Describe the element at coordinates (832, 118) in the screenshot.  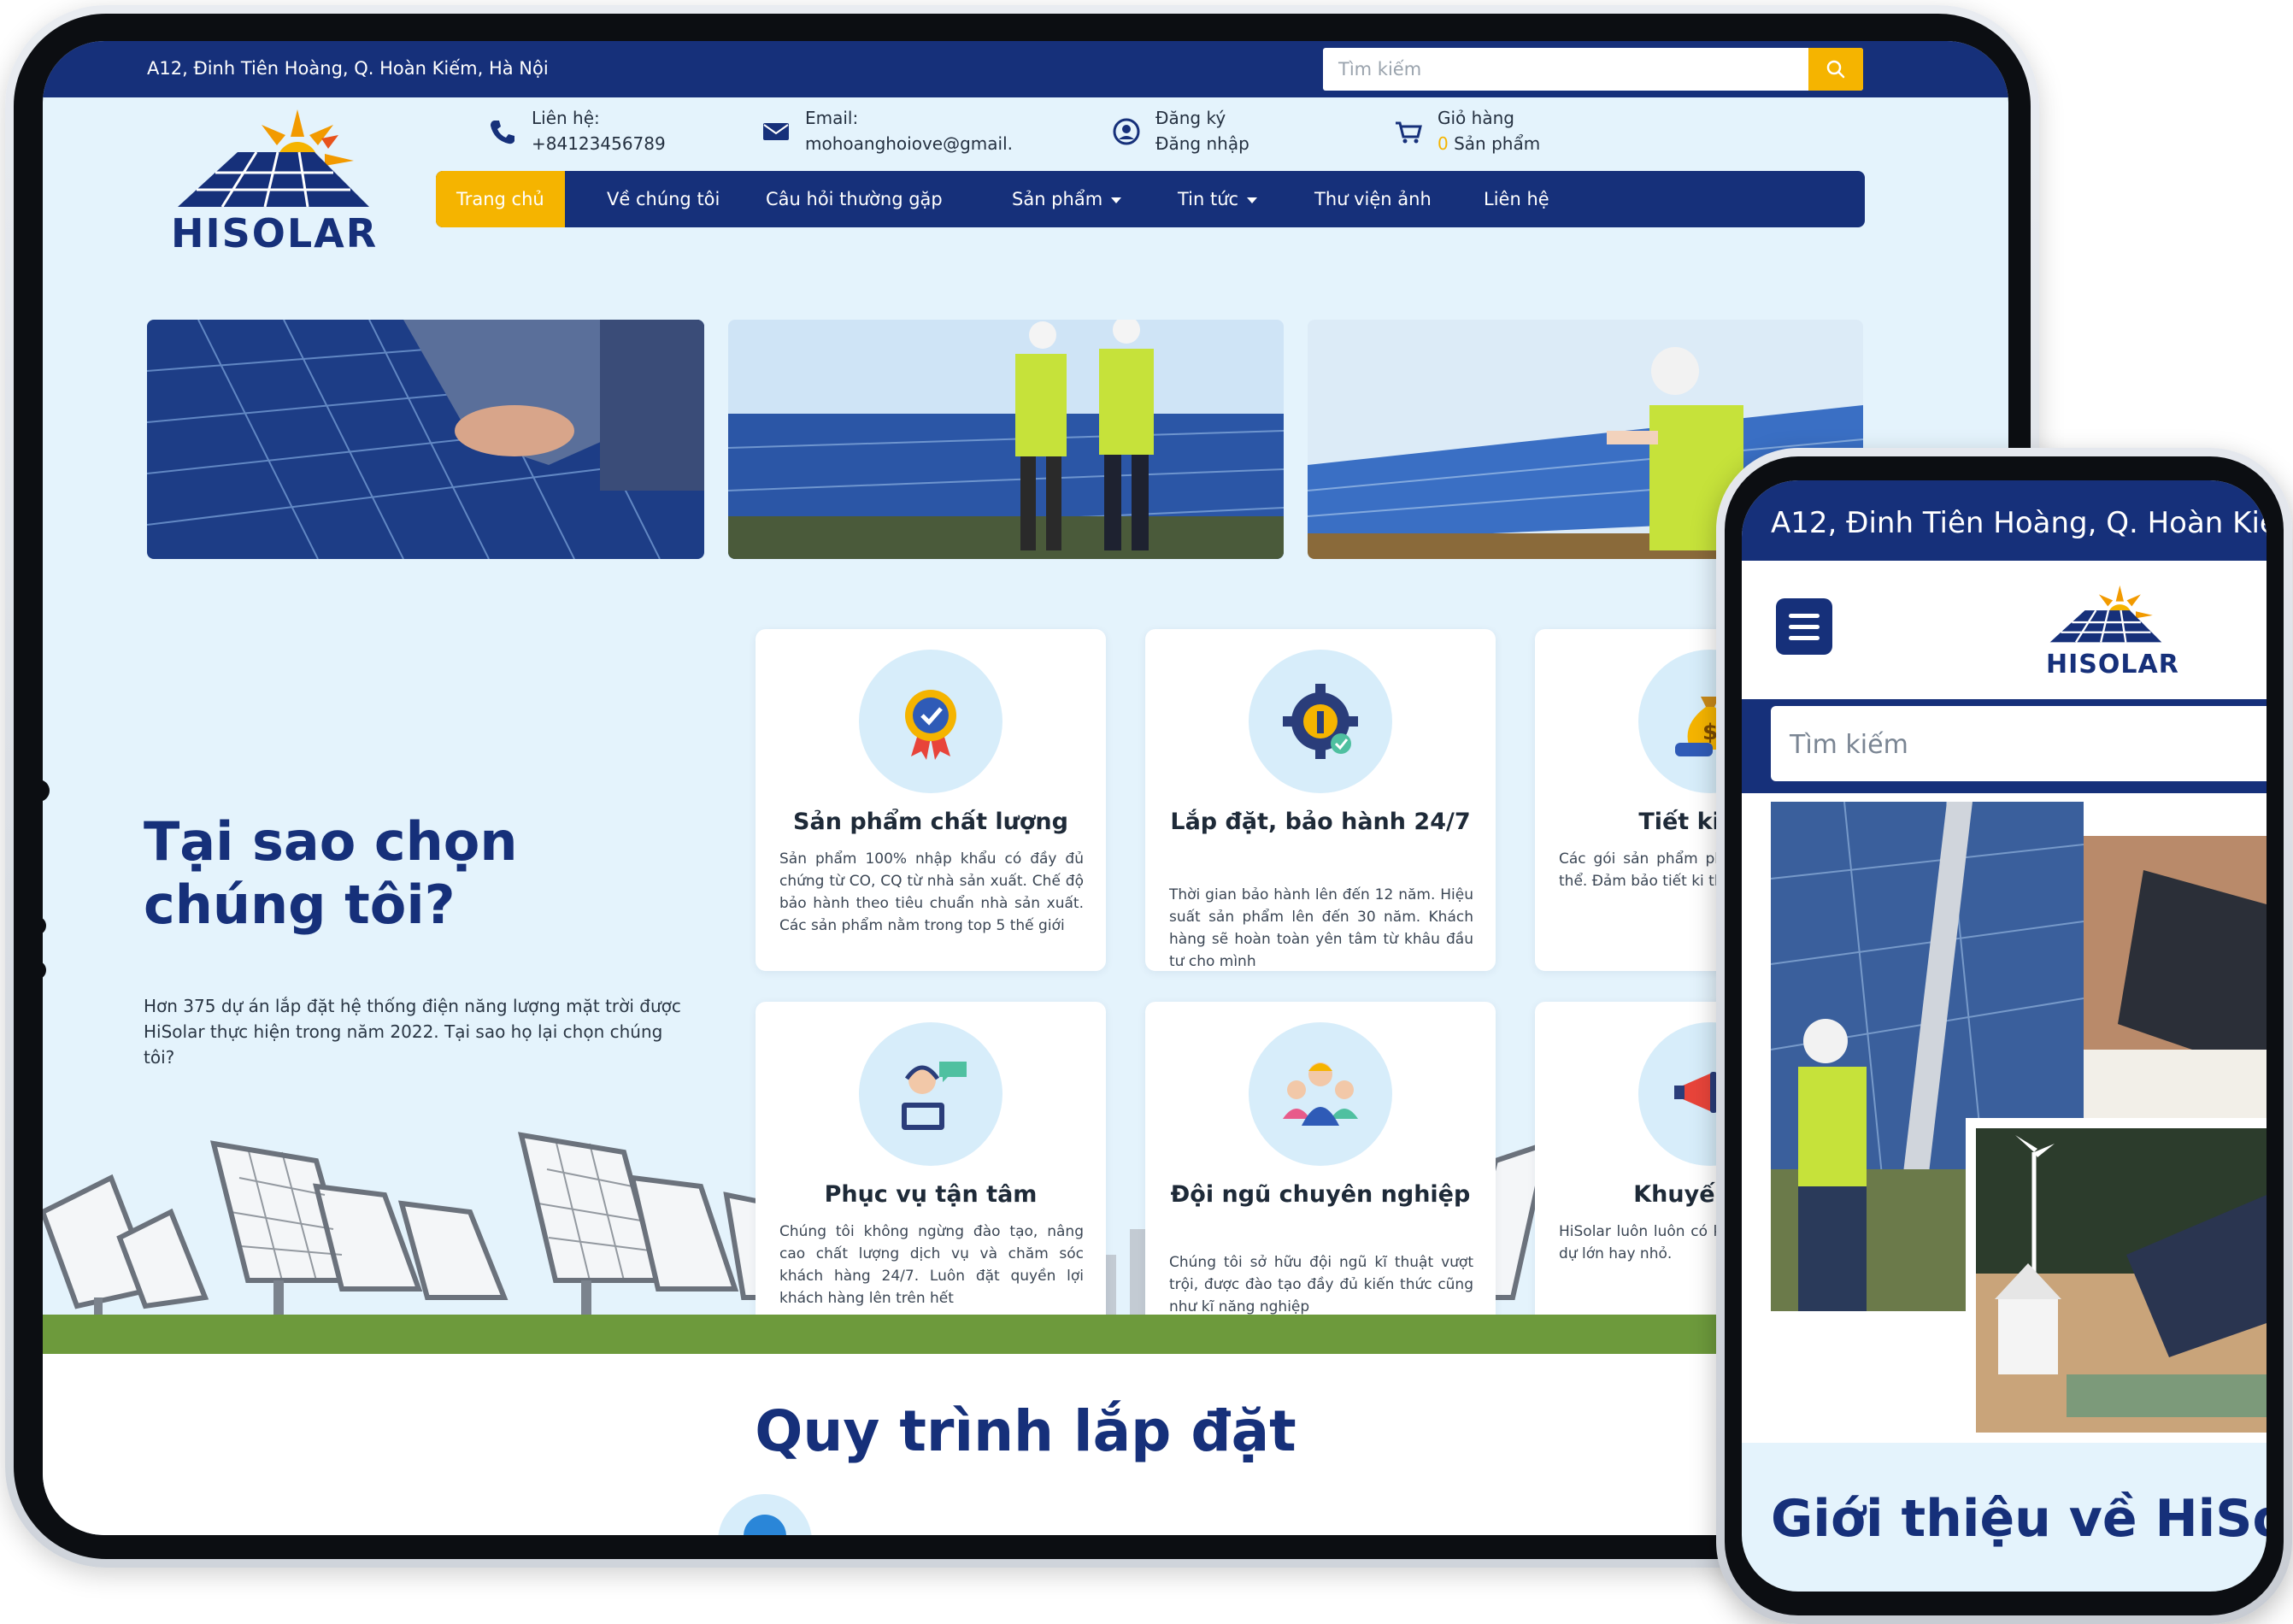
I see `contact-email-label: Email:` at that location.